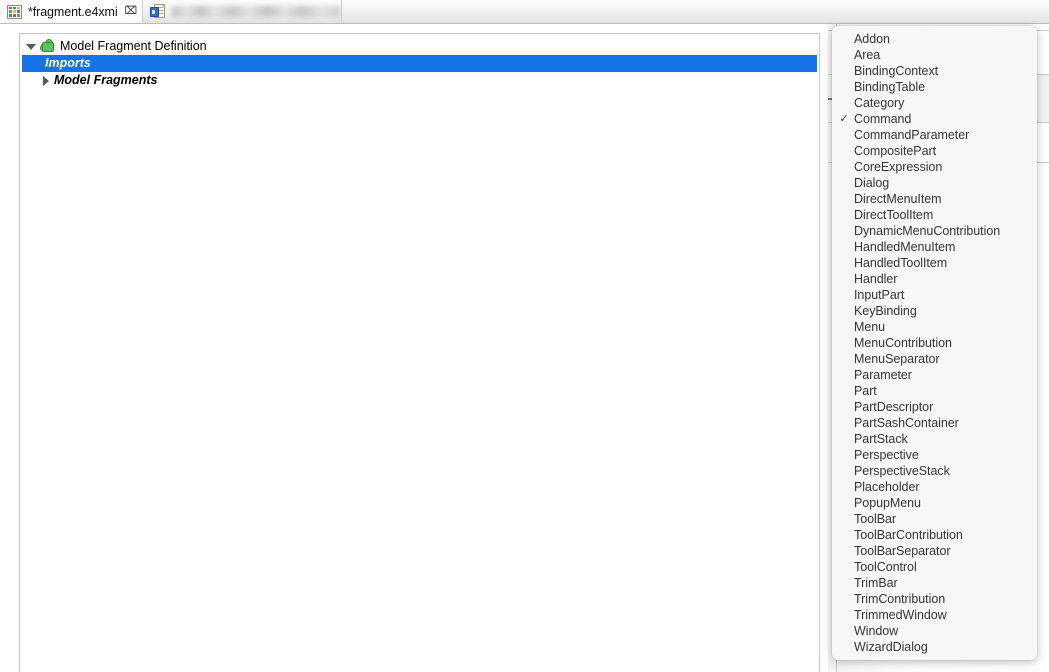  I want to click on menu-item-label: TrimmedWindow, so click(900, 614).